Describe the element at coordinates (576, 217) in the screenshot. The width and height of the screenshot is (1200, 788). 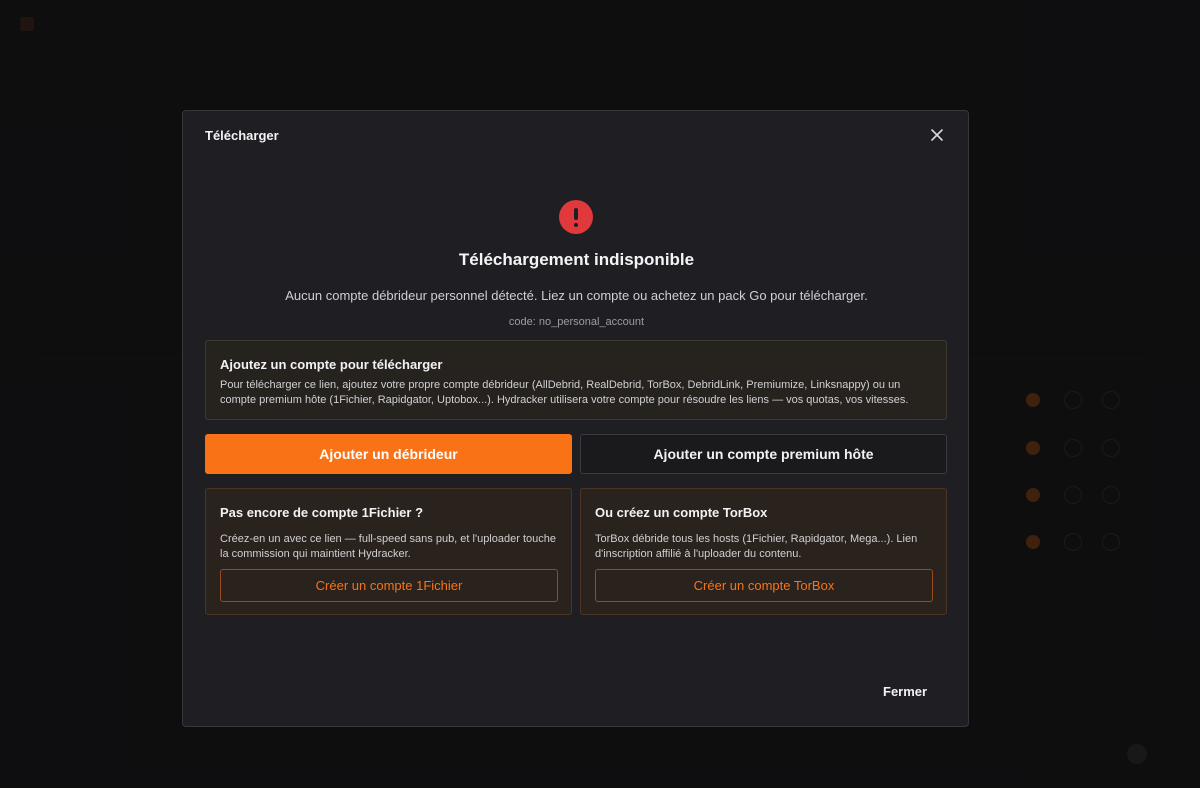
I see `exclamation-circle-icon` at that location.